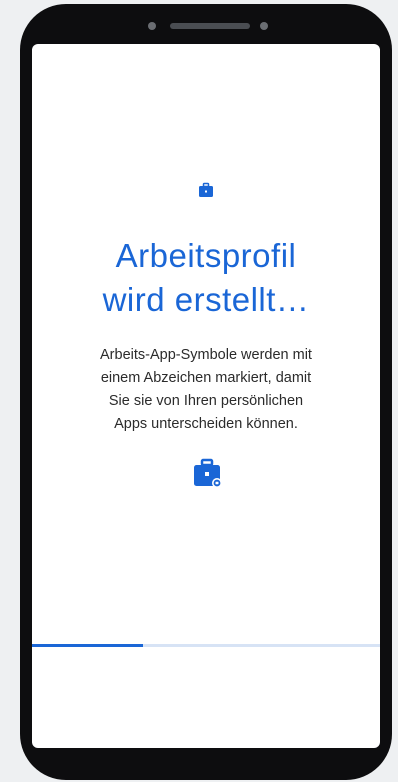 The width and height of the screenshot is (398, 782). What do you see at coordinates (206, 401) in the screenshot?
I see `description-line-3: Sie sie von Ihren persönlichen` at bounding box center [206, 401].